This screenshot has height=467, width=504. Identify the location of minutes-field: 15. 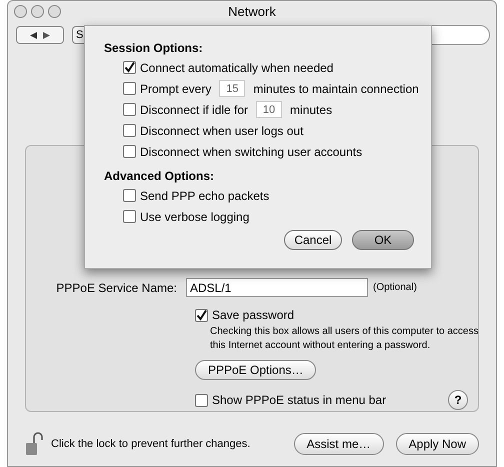
(232, 88).